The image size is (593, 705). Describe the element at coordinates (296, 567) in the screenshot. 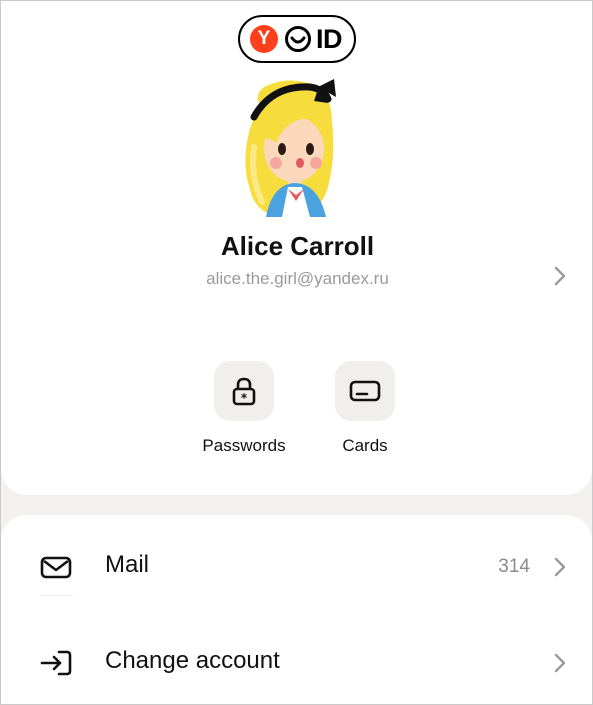

I see `menu-item-mail: Mail 314` at that location.